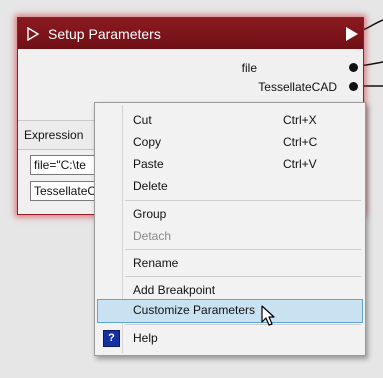 Image resolution: width=383 pixels, height=378 pixels. Describe the element at coordinates (352, 34) in the screenshot. I see `run-icon` at that location.